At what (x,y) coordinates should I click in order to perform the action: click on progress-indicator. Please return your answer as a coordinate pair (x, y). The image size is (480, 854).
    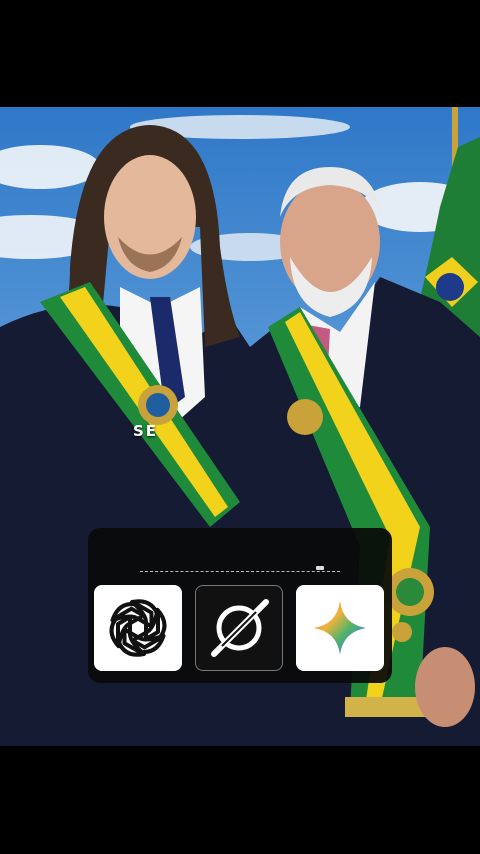
    Looking at the image, I should click on (320, 568).